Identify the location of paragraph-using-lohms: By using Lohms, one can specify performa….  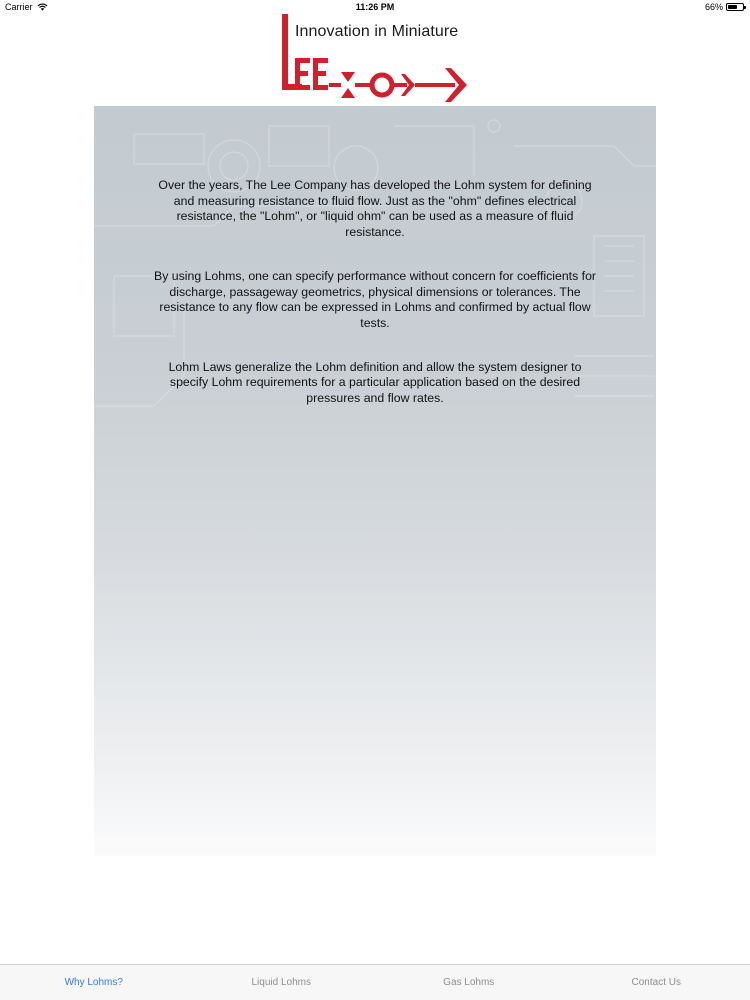
(375, 299).